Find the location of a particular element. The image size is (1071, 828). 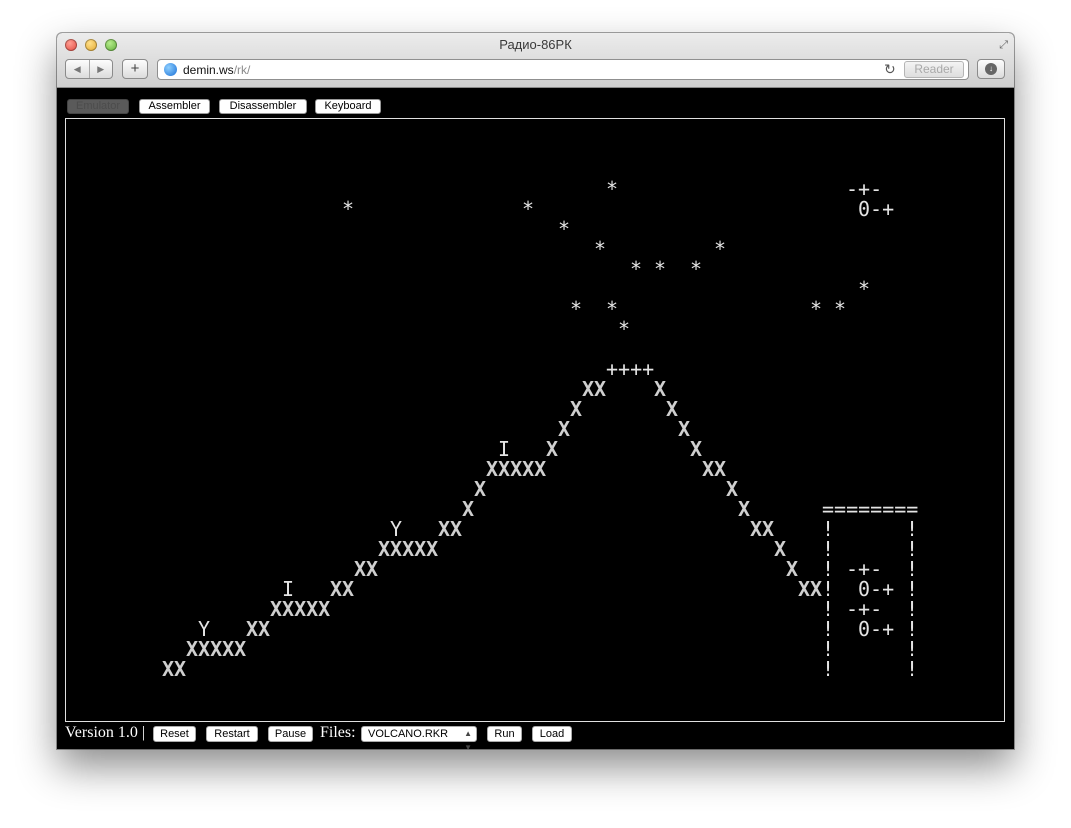

back-arrow-icon: ◀ is located at coordinates (77, 69).